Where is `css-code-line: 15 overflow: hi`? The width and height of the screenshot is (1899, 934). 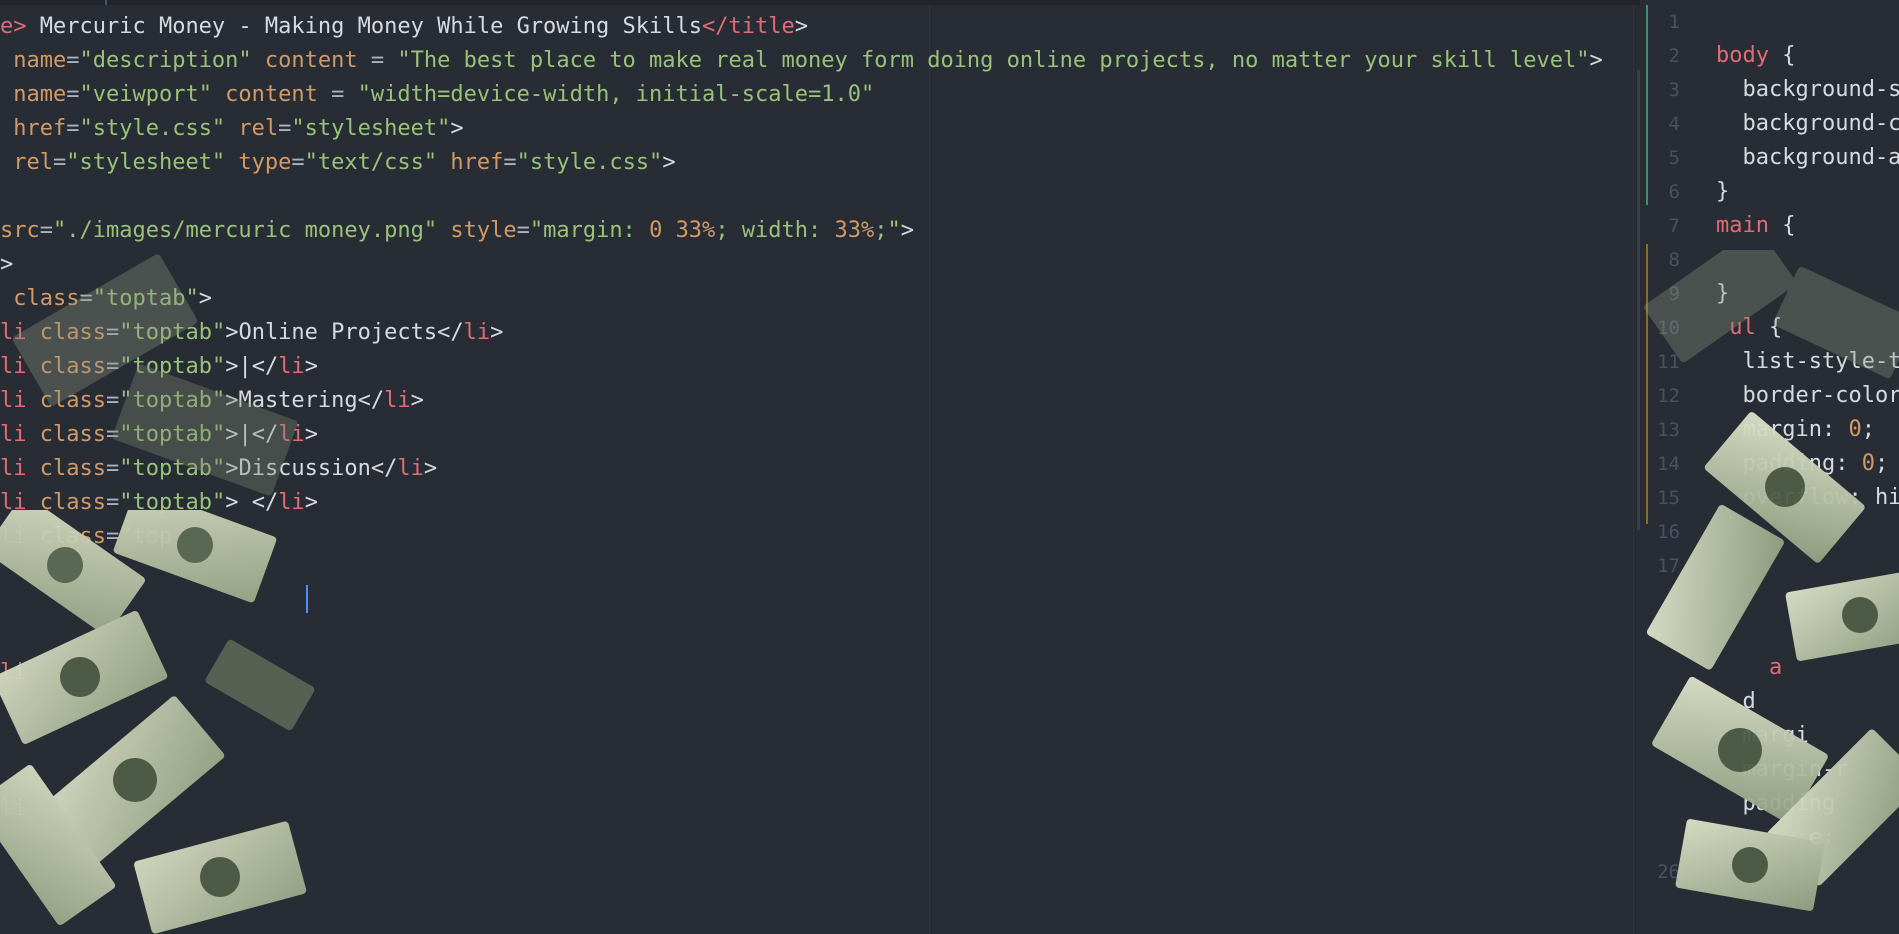 css-code-line: 15 overflow: hi is located at coordinates (1769, 498).